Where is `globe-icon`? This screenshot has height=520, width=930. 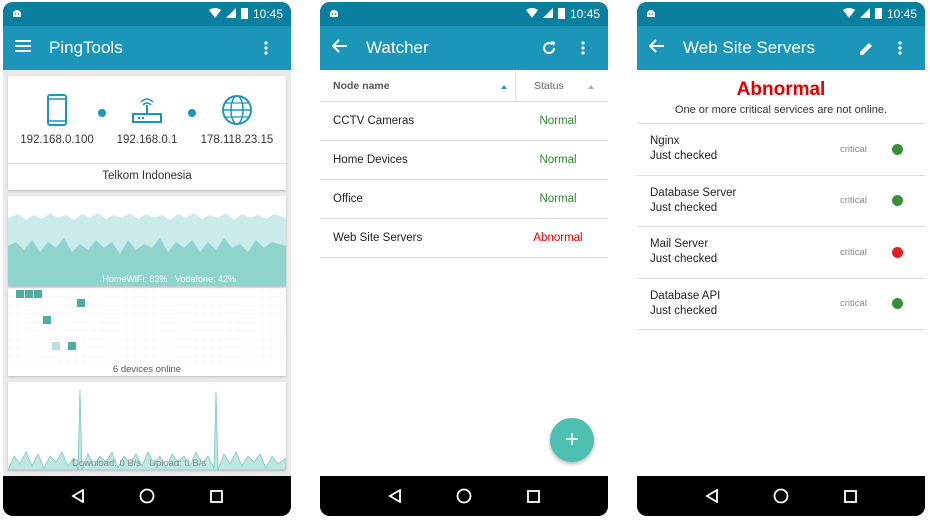 globe-icon is located at coordinates (236, 110).